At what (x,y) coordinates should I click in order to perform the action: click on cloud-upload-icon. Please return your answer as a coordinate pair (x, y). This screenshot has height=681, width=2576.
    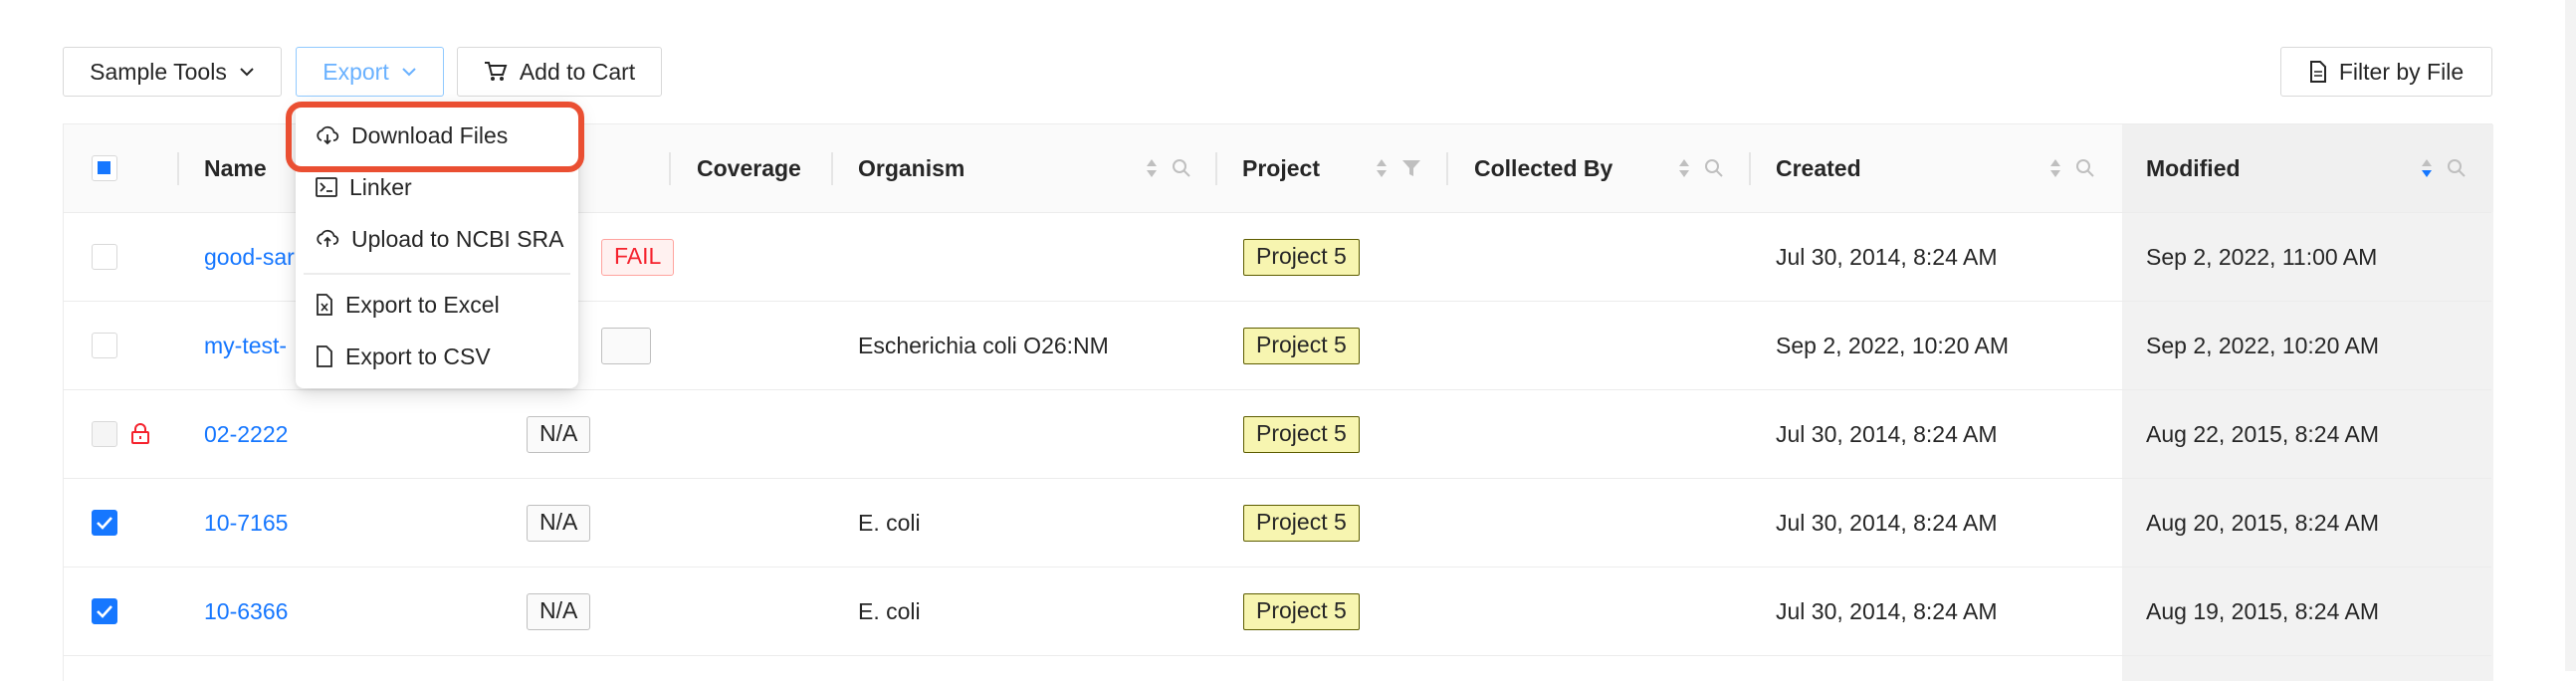
    Looking at the image, I should click on (328, 238).